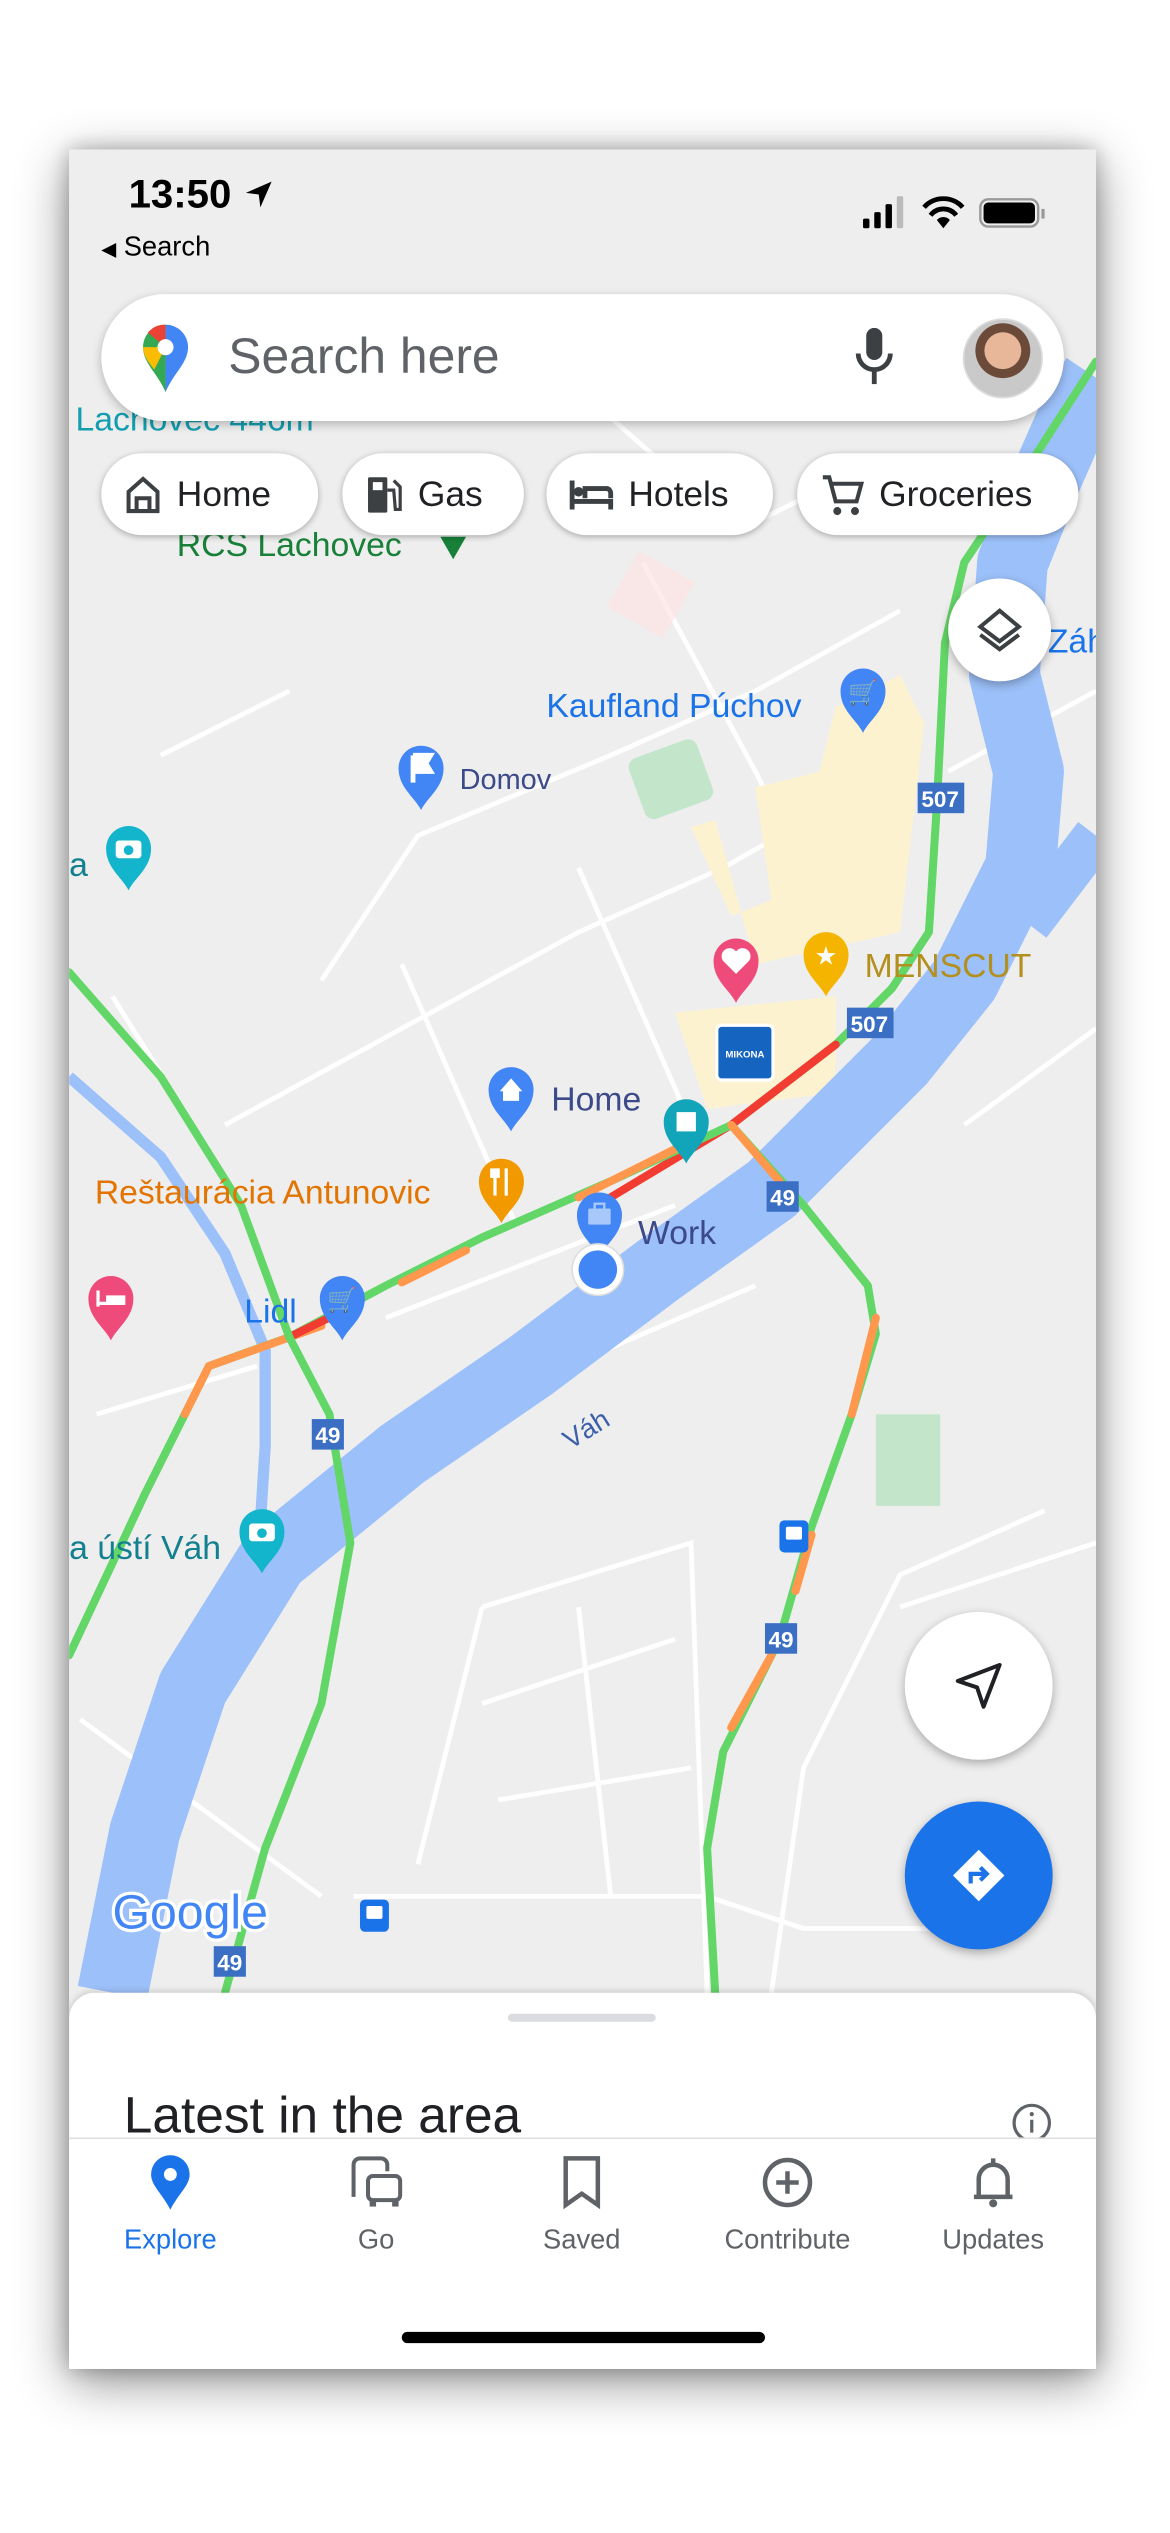 This screenshot has height=2533, width=1170. Describe the element at coordinates (582, 2183) in the screenshot. I see `bookmark-icon` at that location.